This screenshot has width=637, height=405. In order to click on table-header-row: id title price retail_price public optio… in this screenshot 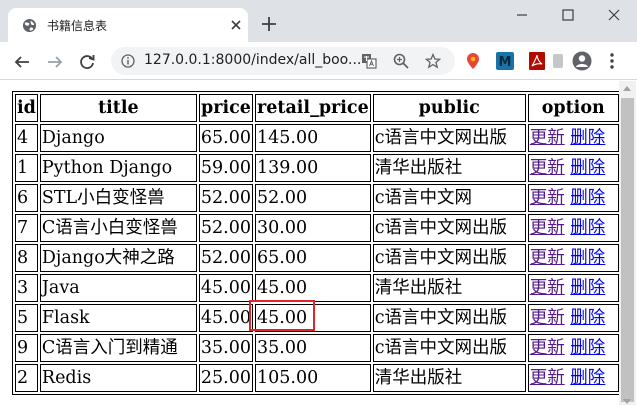, I will do `click(317, 108)`.